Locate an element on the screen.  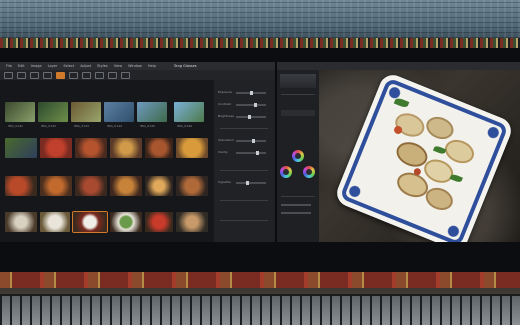
grid-view-icon is located at coordinates (86, 75).